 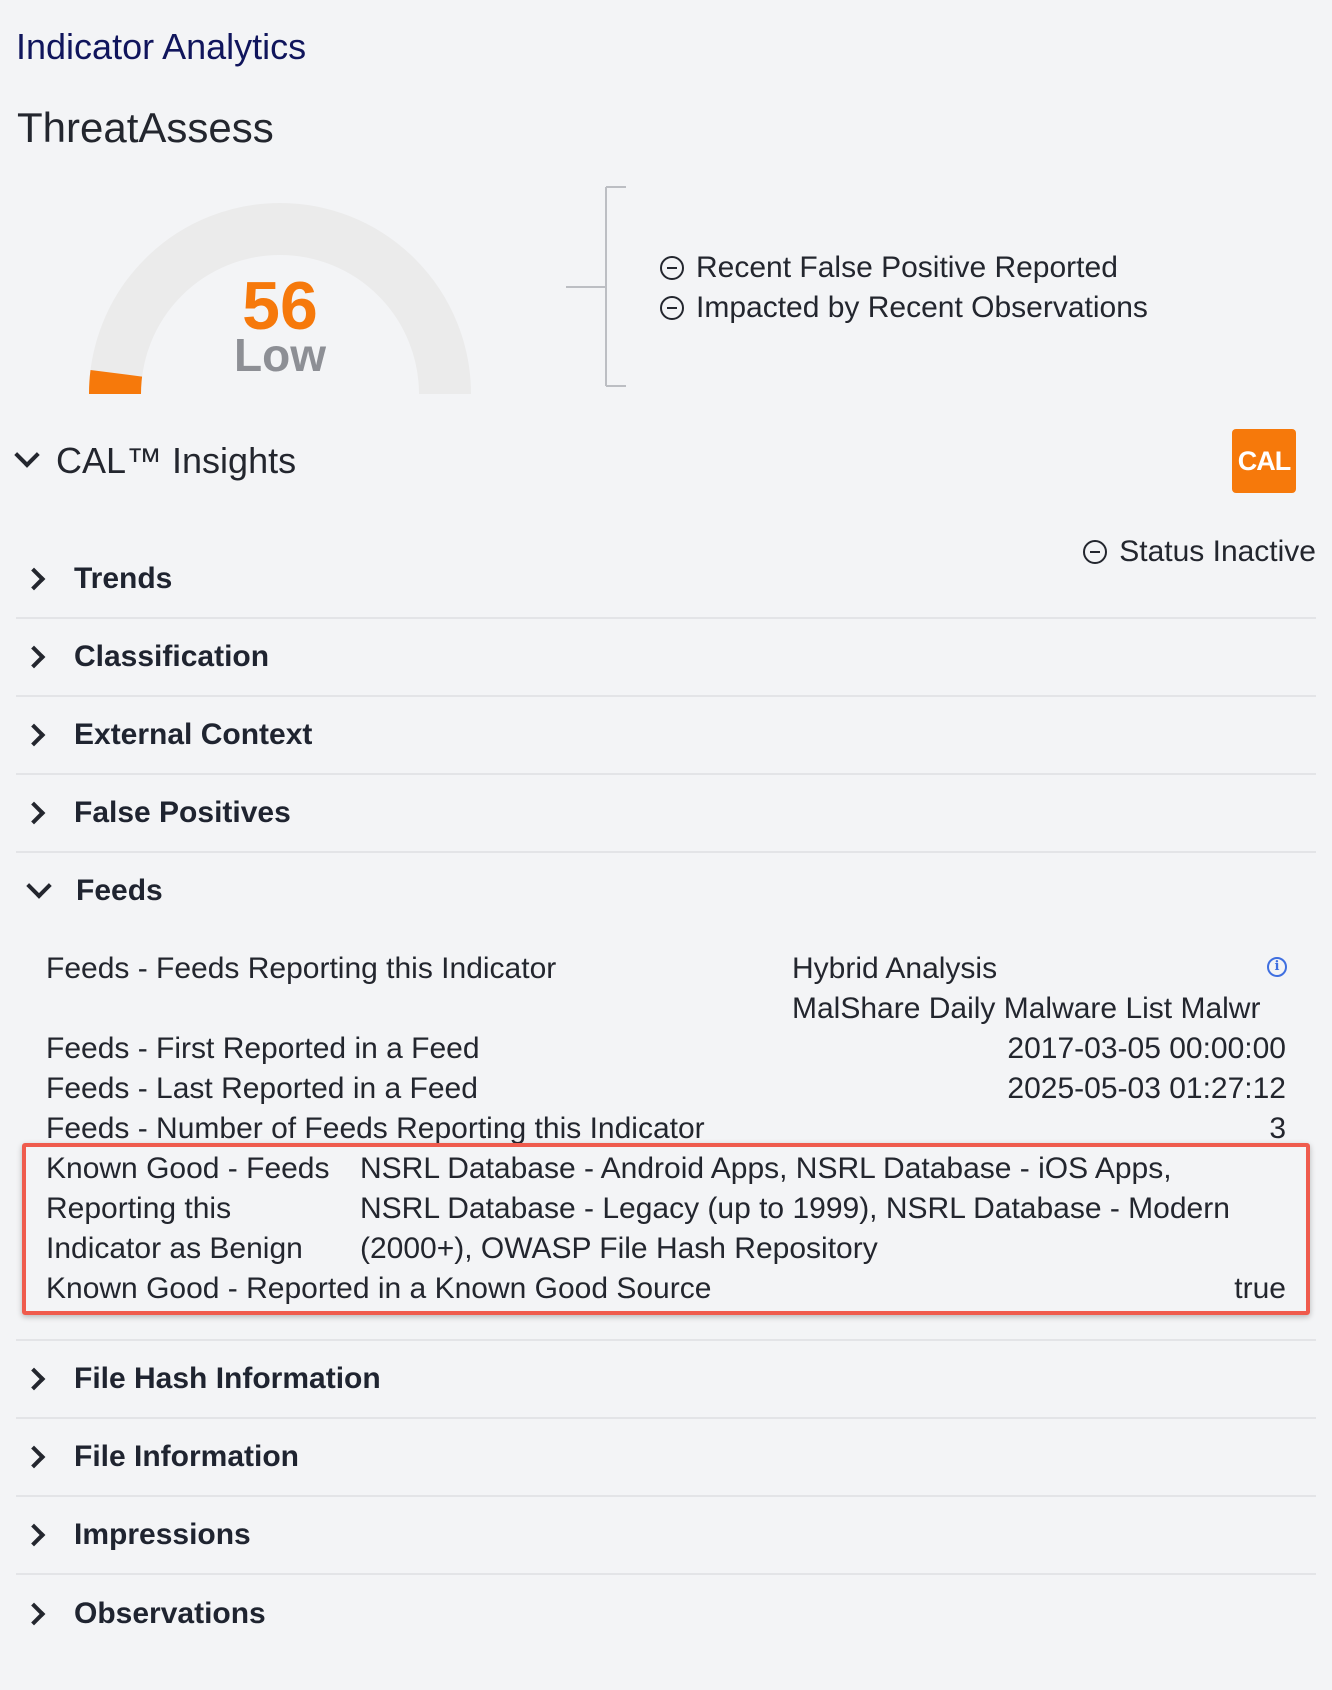 I want to click on section-label: Trends, so click(x=123, y=578).